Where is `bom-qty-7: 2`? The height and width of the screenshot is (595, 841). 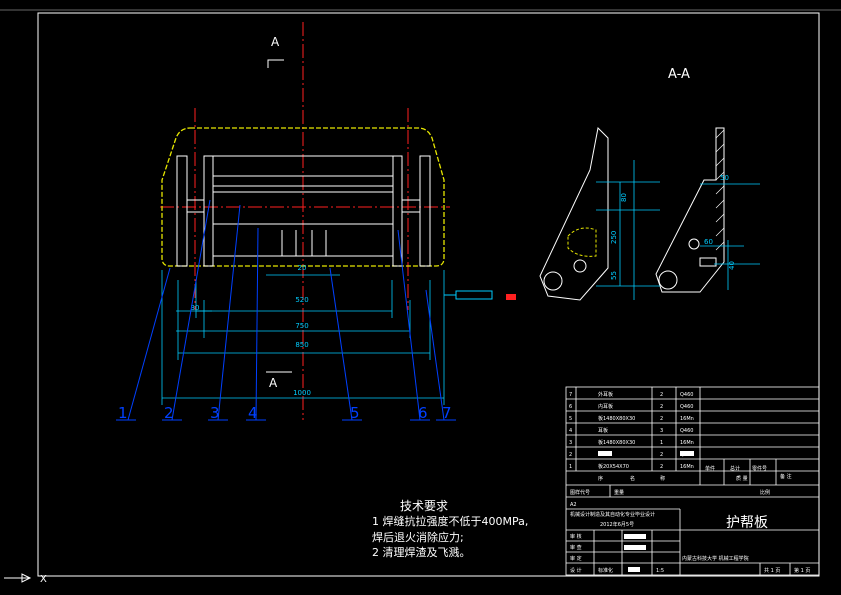 bom-qty-7: 2 is located at coordinates (661, 395).